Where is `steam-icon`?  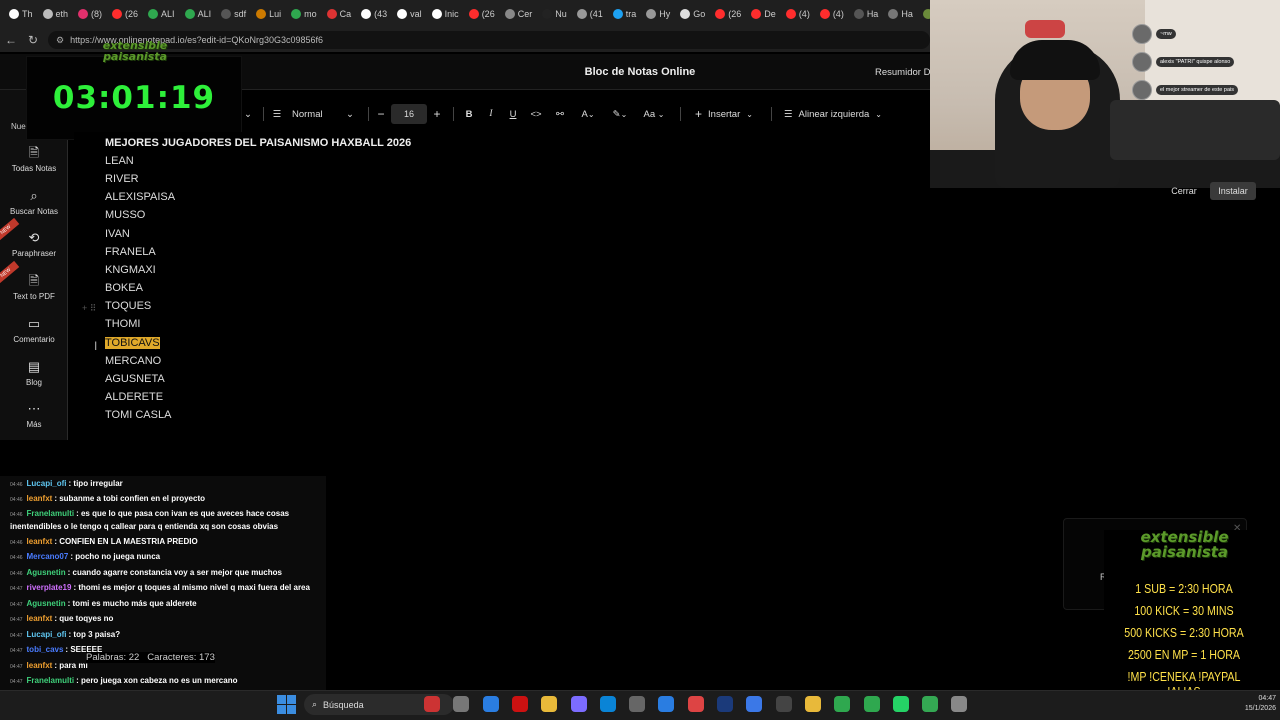 steam-icon is located at coordinates (695, 704).